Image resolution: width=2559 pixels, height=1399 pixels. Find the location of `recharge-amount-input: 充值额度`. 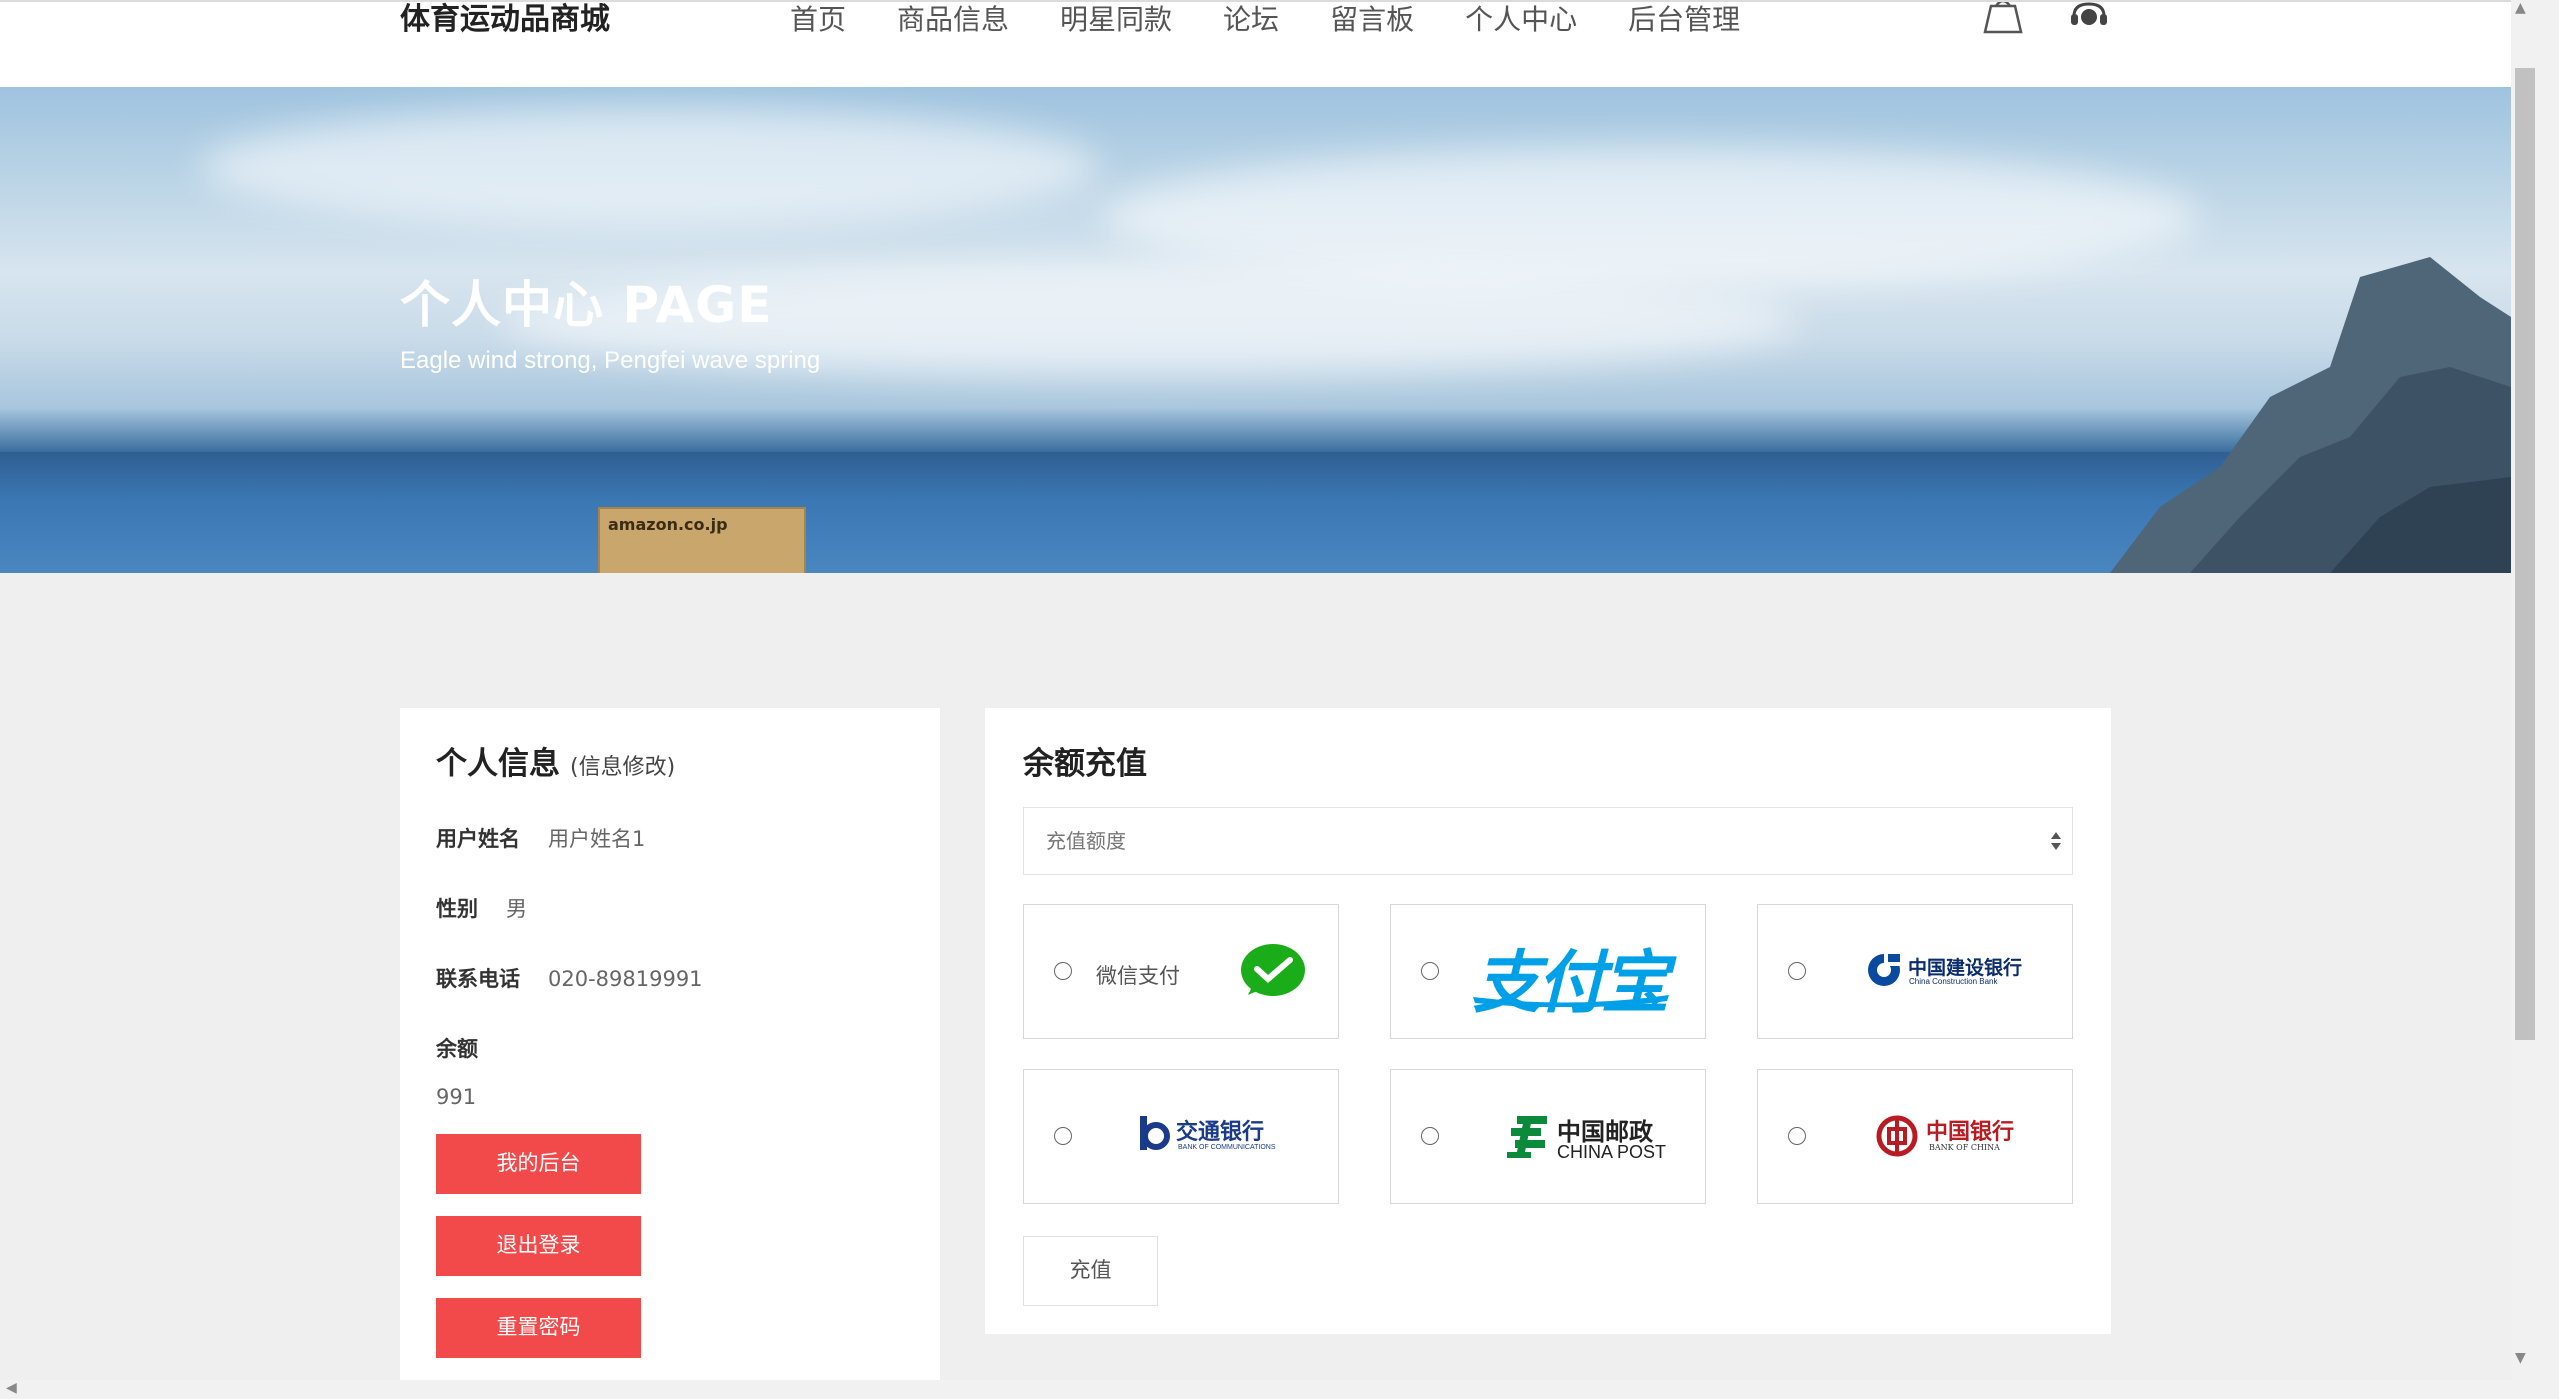

recharge-amount-input: 充值额度 is located at coordinates (1548, 841).